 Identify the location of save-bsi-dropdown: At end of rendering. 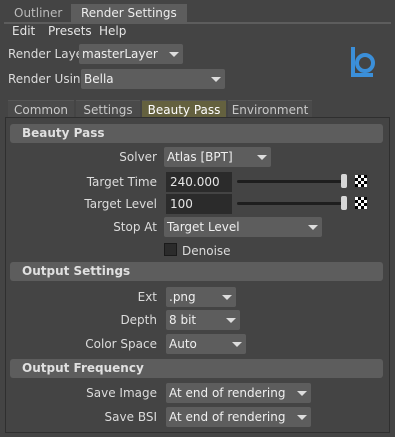
(238, 417).